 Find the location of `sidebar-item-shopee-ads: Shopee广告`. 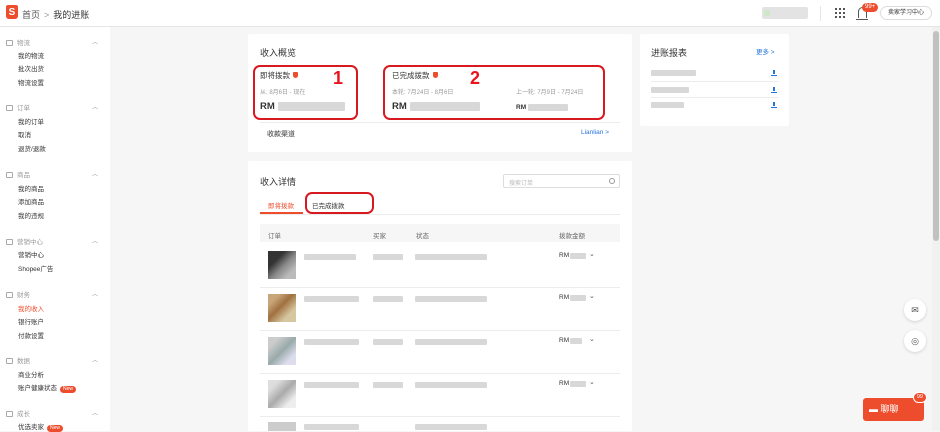

sidebar-item-shopee-ads: Shopee广告 is located at coordinates (35, 268).